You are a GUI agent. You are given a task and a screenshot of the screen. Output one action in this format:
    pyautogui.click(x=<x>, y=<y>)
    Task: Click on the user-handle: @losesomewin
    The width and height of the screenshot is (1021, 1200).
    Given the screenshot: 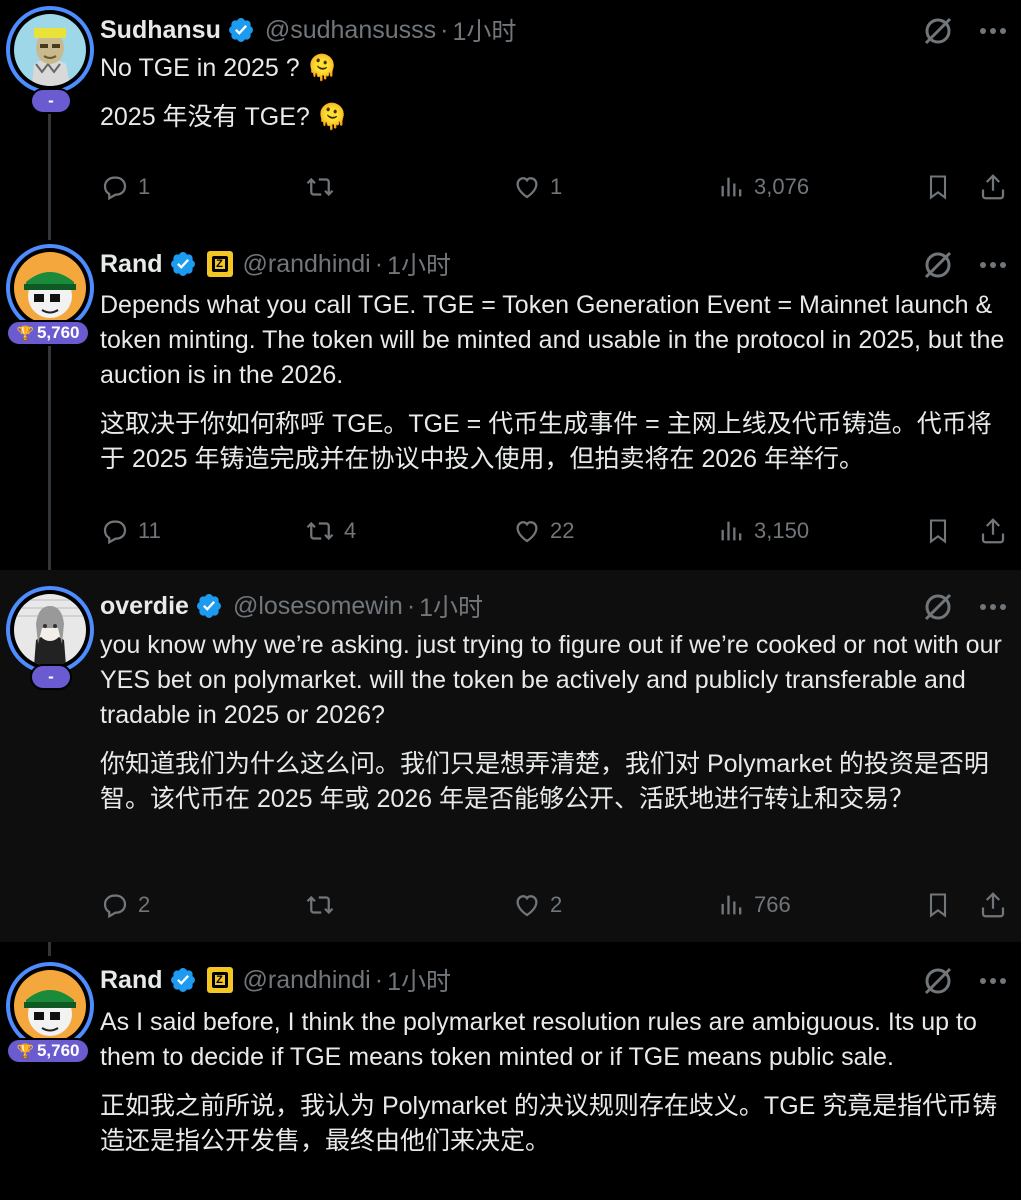 What is the action you would take?
    pyautogui.click(x=318, y=606)
    